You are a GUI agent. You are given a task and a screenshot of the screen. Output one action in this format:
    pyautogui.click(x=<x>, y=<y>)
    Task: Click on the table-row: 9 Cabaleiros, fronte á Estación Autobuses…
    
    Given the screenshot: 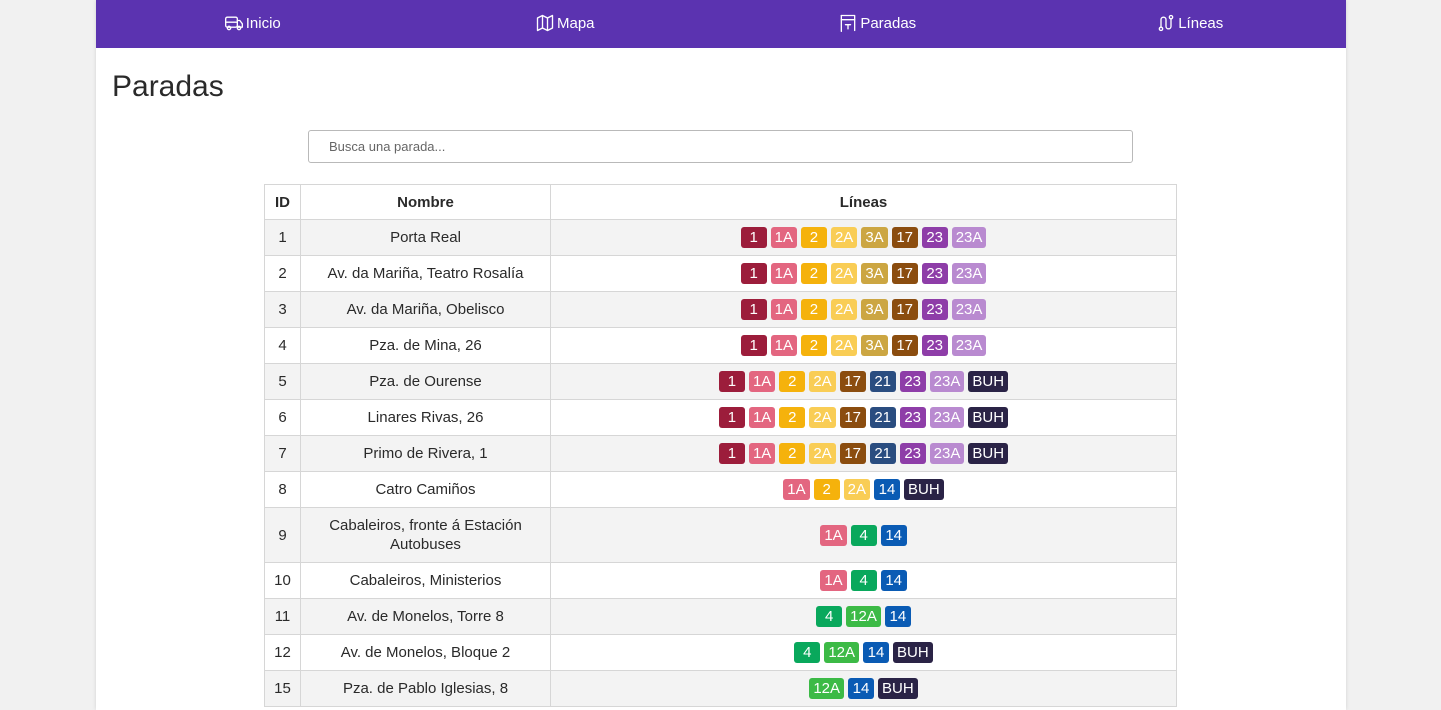 What is the action you would take?
    pyautogui.click(x=720, y=535)
    